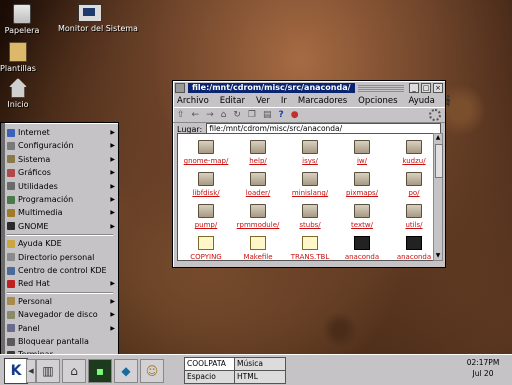  What do you see at coordinates (284, 101) in the screenshot?
I see `menu-ir: Ir` at bounding box center [284, 101].